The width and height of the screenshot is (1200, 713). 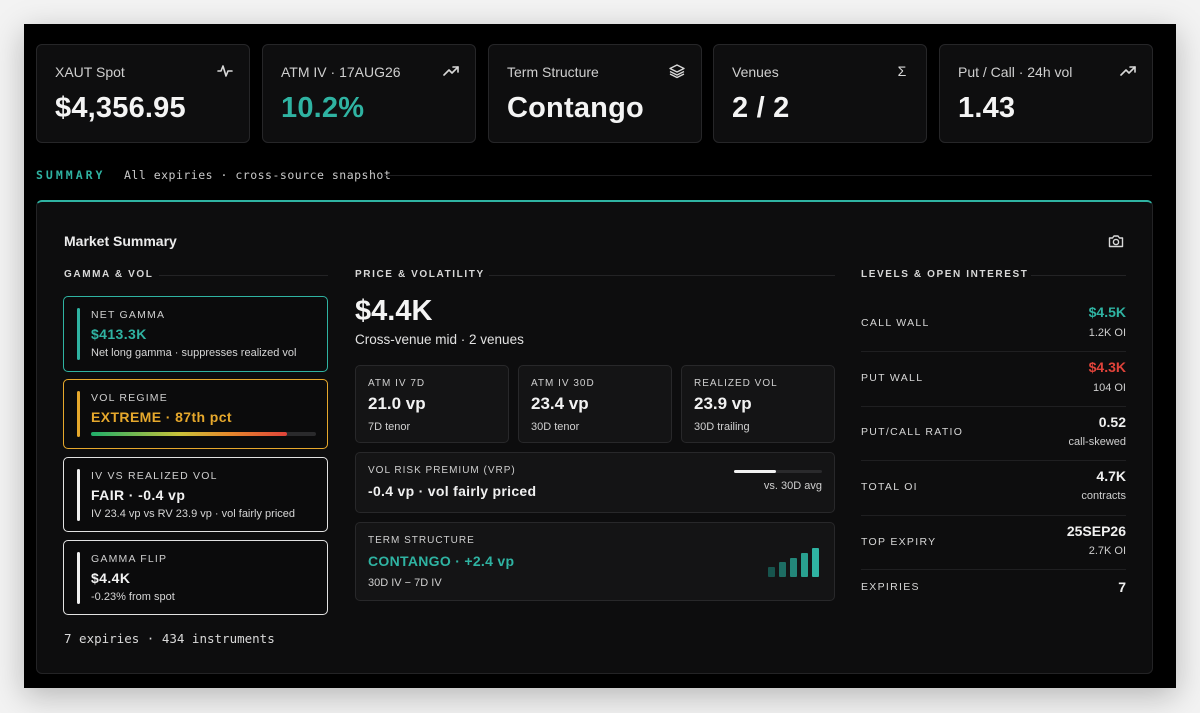 I want to click on level-row-put-wall: PUT WALL $4.3K 104 OI, so click(x=993, y=379).